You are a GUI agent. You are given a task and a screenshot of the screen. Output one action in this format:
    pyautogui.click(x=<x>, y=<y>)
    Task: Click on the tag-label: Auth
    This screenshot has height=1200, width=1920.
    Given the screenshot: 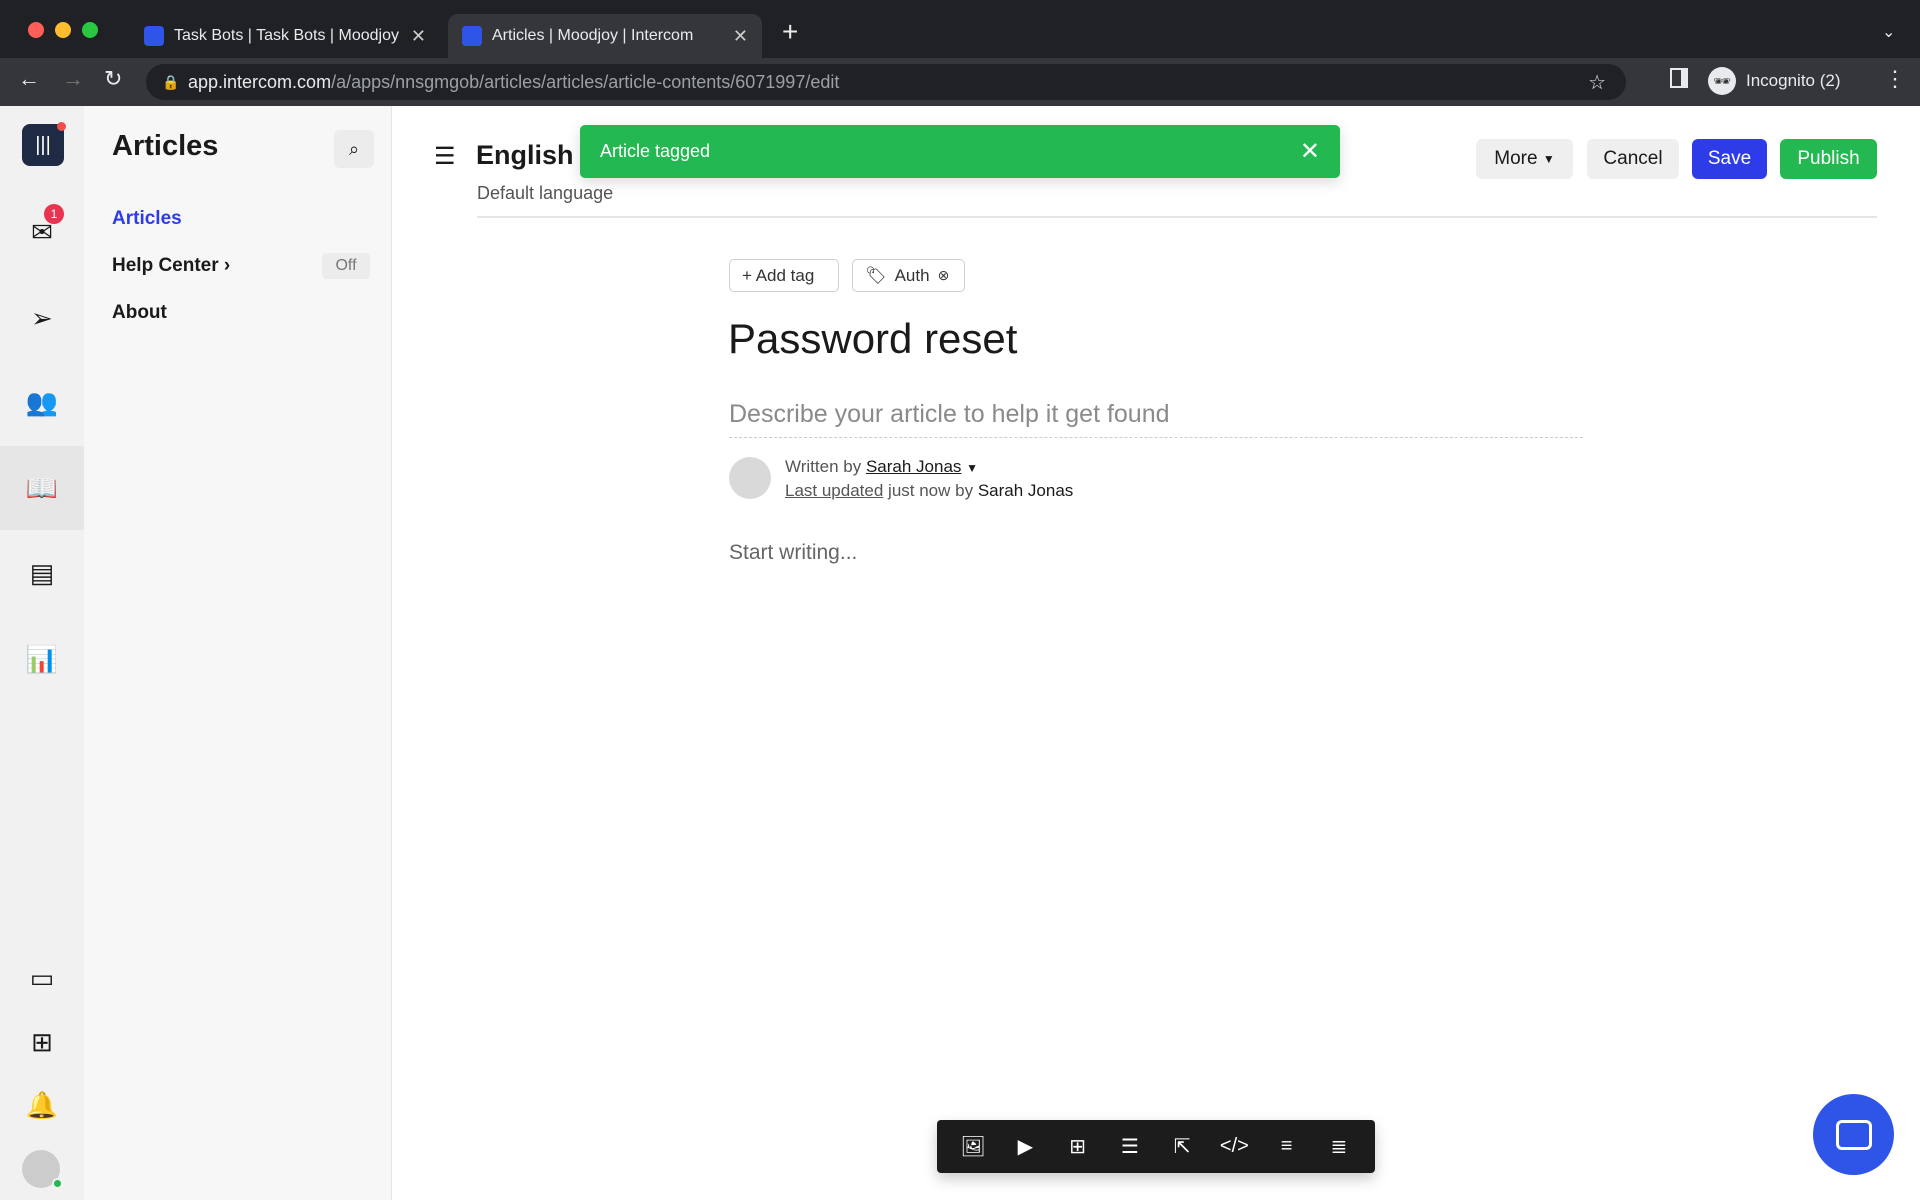 What is the action you would take?
    pyautogui.click(x=912, y=275)
    